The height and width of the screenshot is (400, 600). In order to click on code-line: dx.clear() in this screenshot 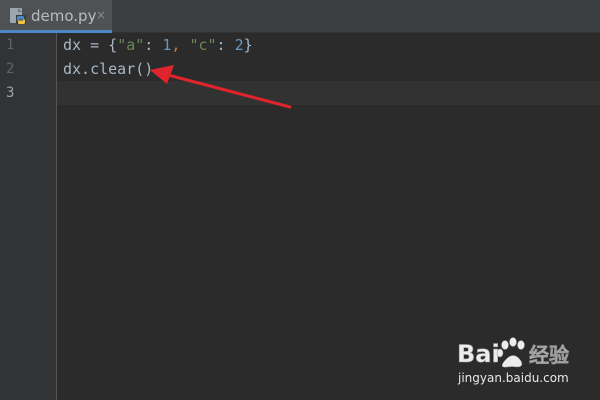, I will do `click(108, 69)`.